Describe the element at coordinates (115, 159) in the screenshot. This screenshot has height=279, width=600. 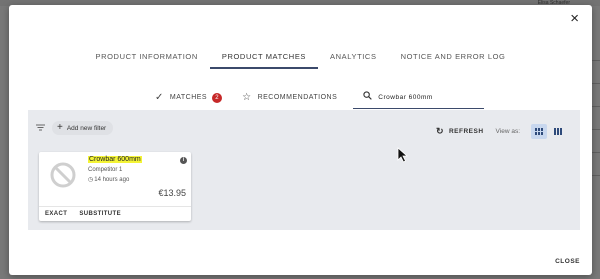
I see `match-title: Crowbar 600mm` at that location.